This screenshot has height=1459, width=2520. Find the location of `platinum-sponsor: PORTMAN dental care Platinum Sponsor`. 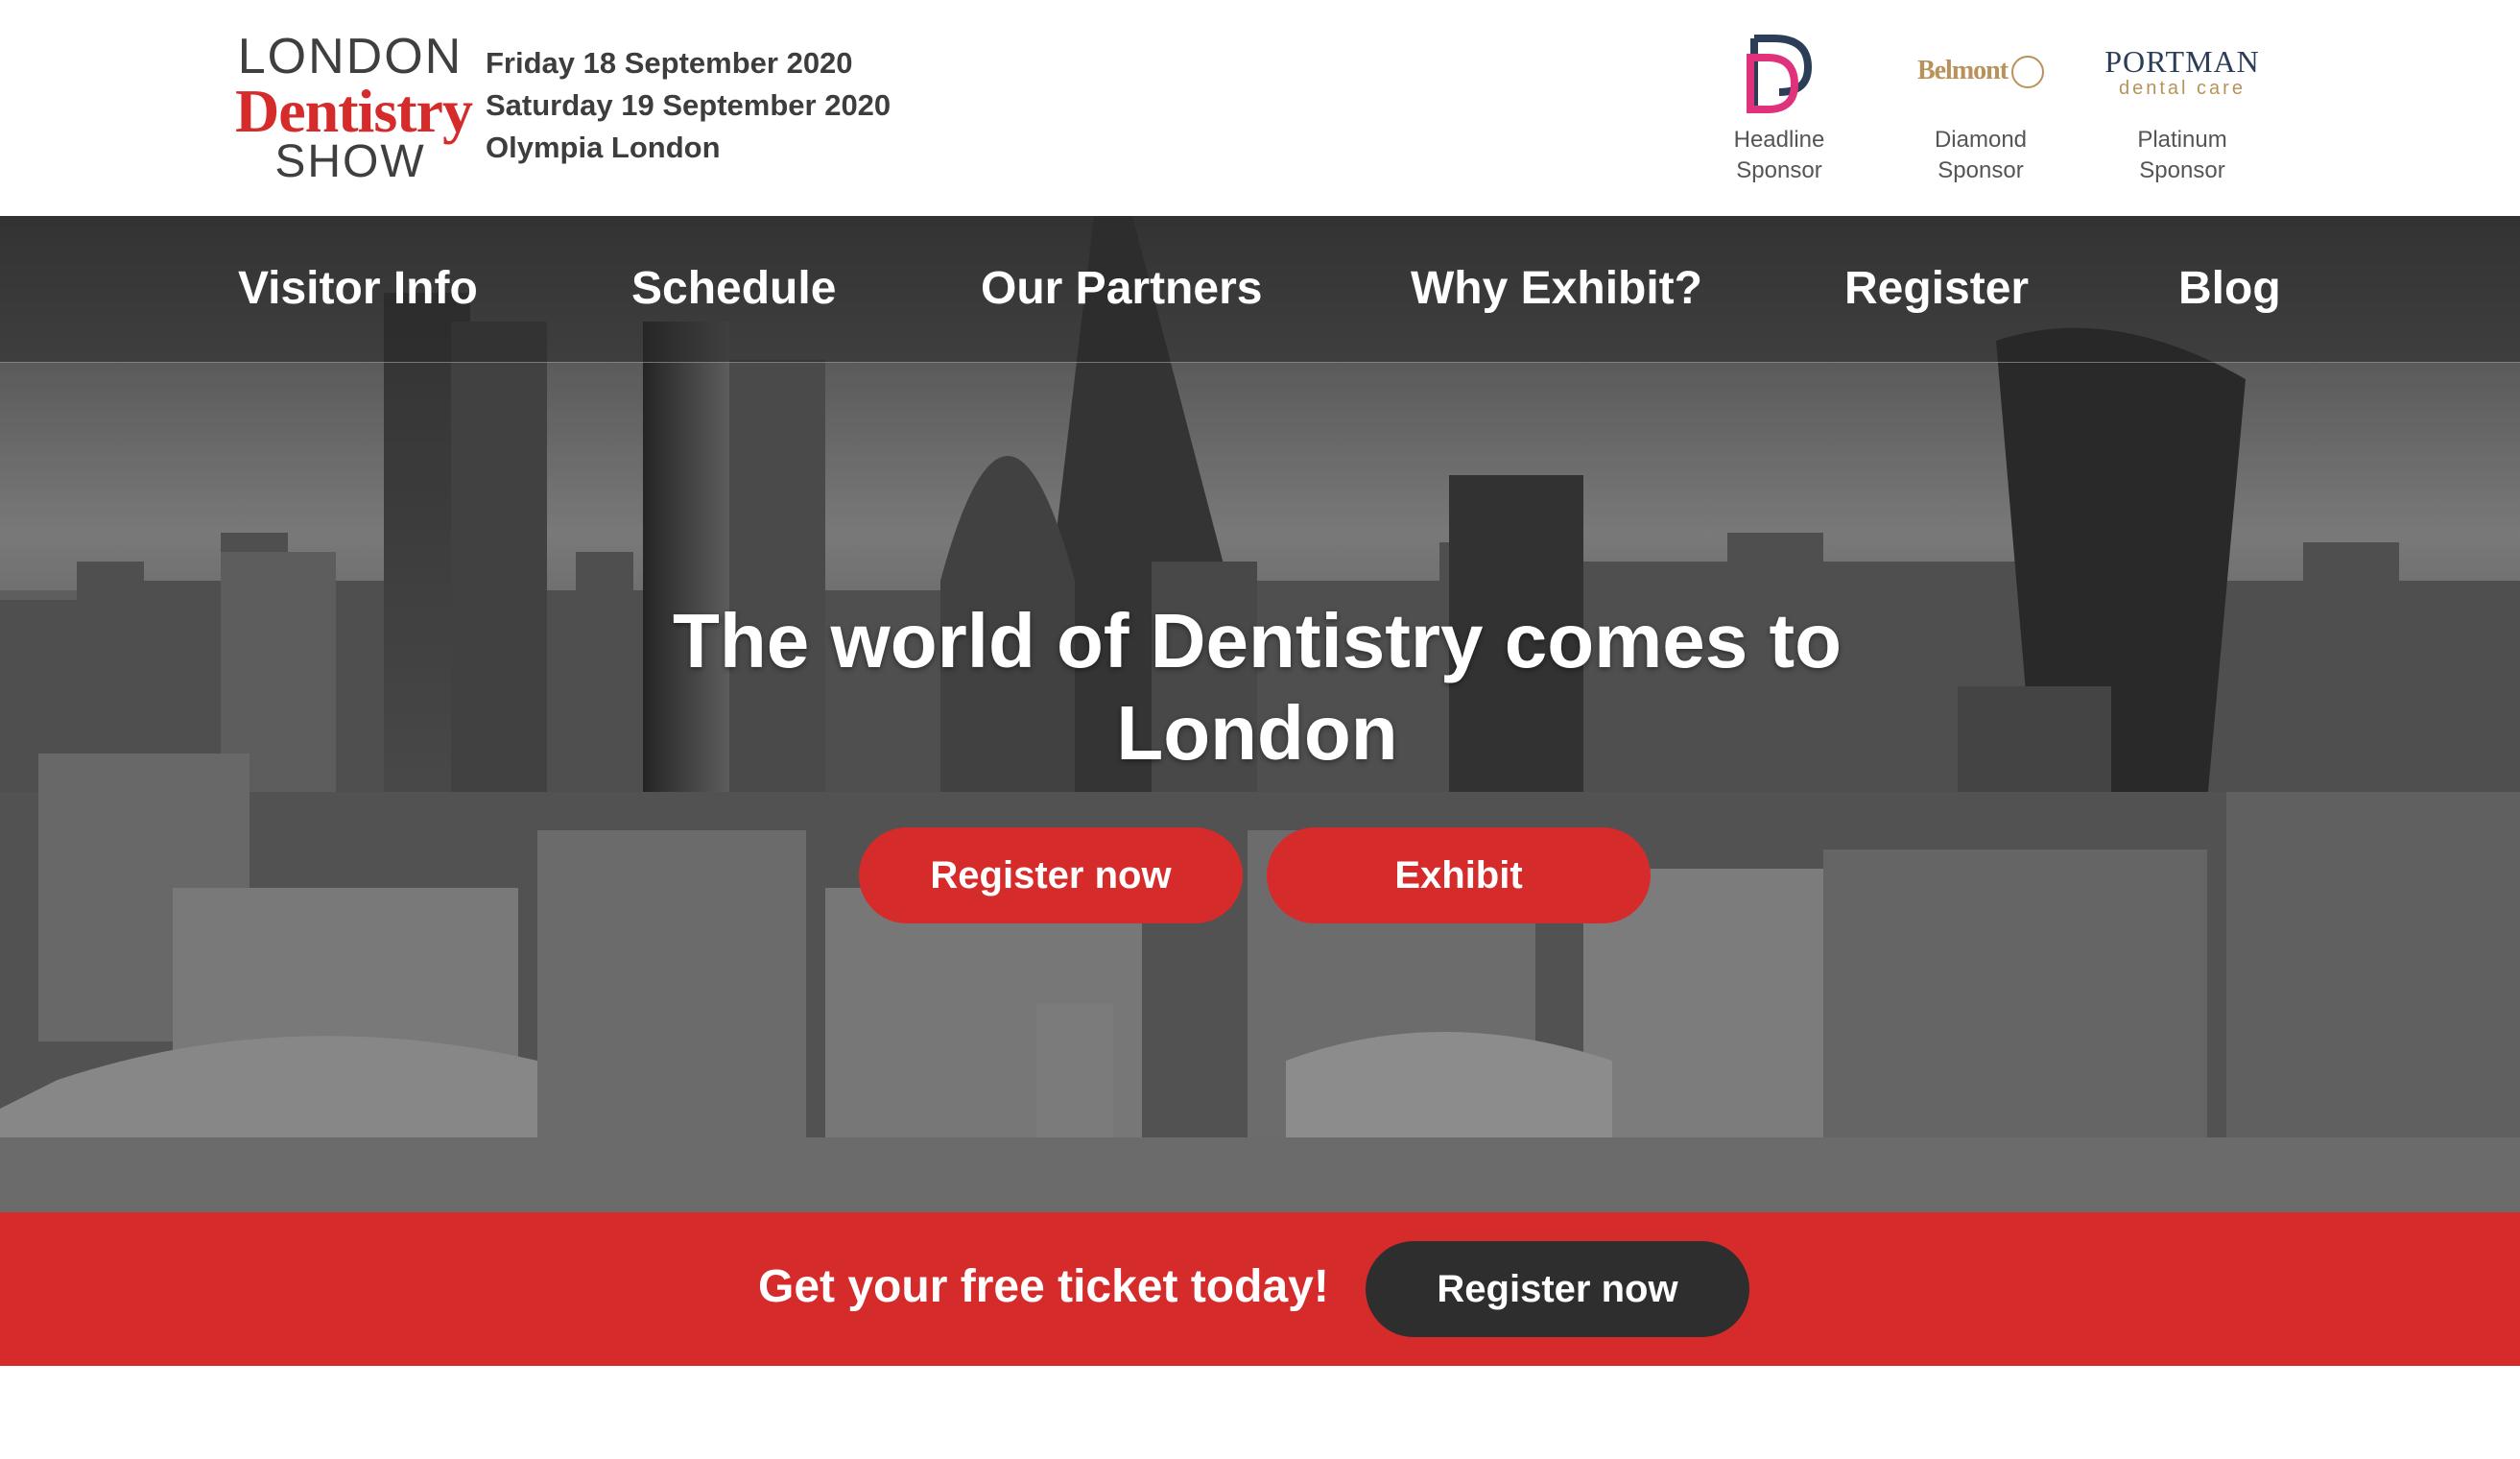

platinum-sponsor: PORTMAN dental care Platinum Sponsor is located at coordinates (2182, 103).